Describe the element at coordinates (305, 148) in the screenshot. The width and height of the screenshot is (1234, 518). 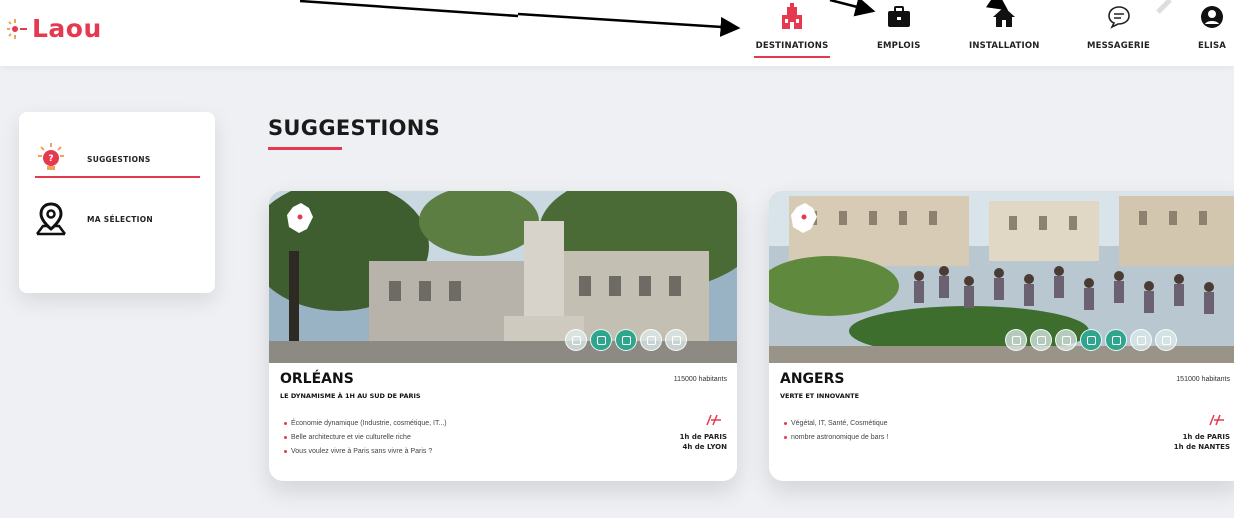
I see `title-underline` at that location.